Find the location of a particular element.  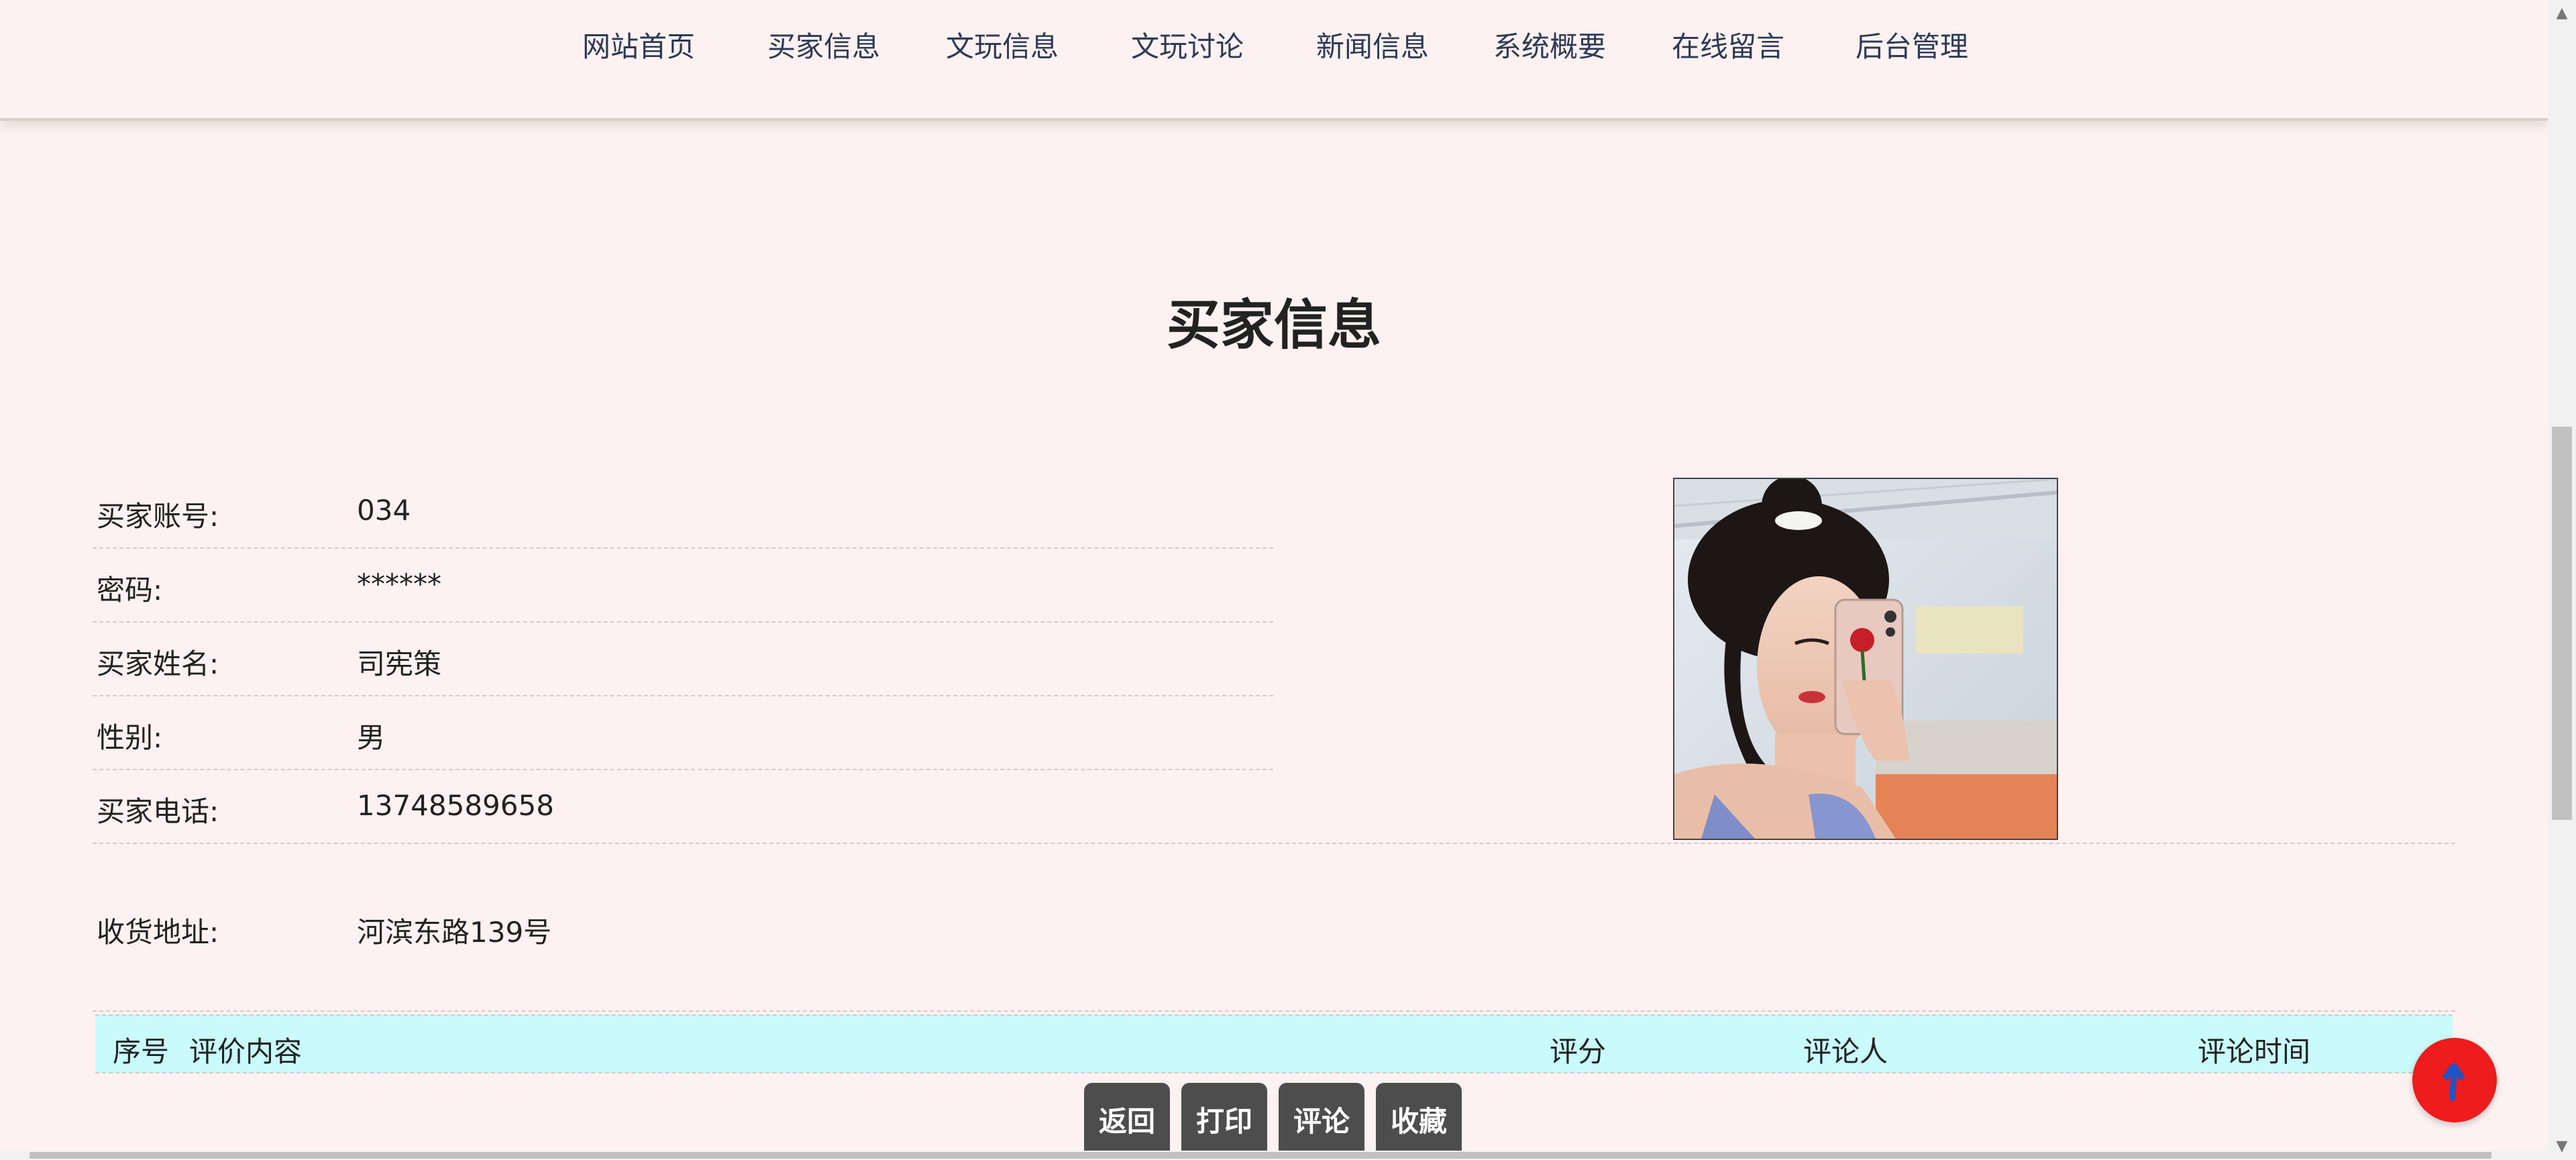

page-title: 买家信息 is located at coordinates (1274, 325).